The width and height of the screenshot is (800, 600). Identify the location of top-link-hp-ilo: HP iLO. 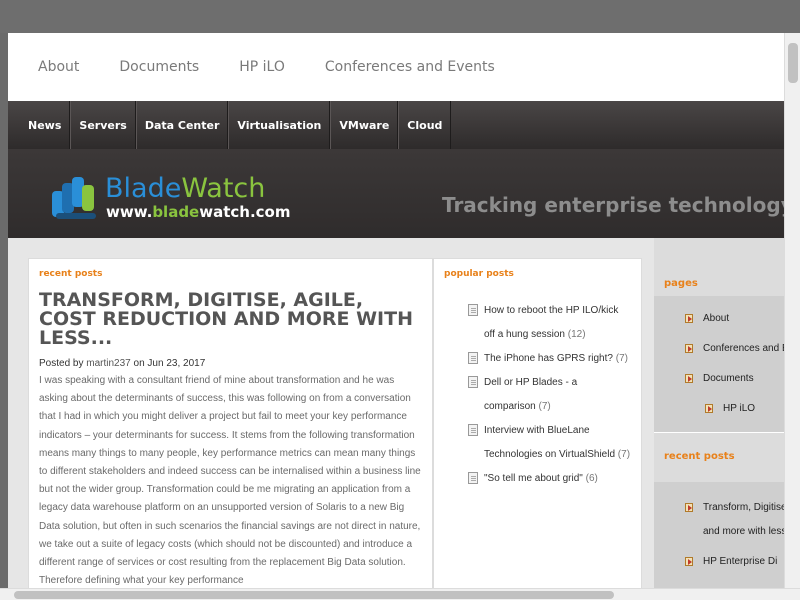
(262, 67).